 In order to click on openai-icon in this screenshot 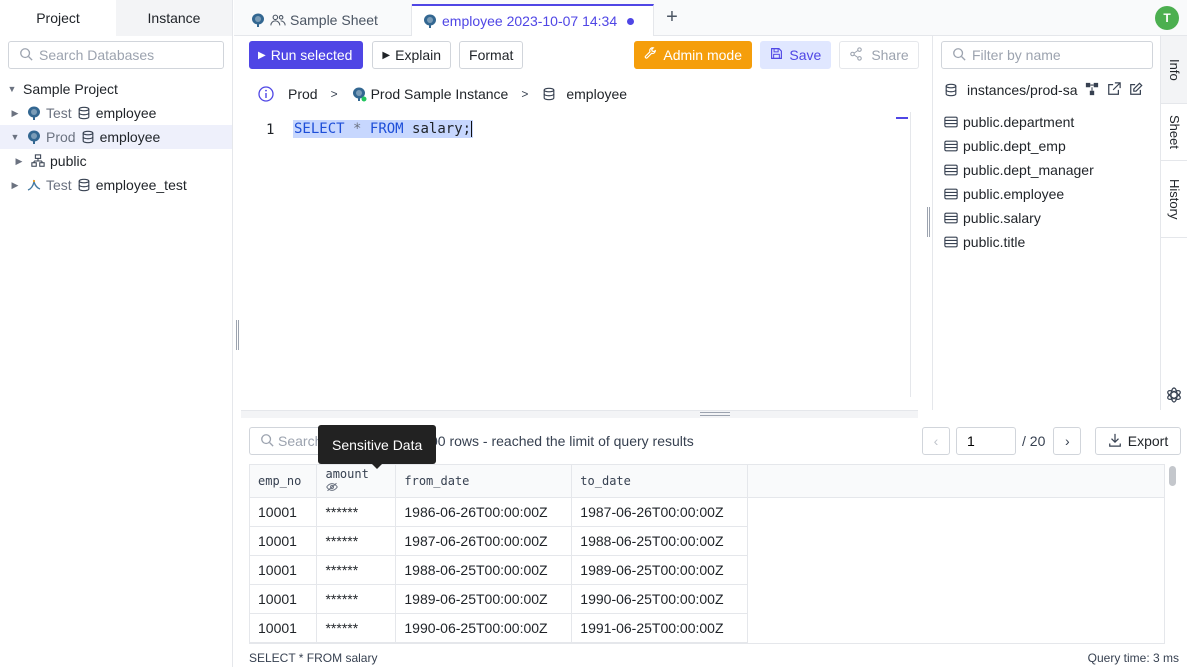, I will do `click(1174, 396)`.